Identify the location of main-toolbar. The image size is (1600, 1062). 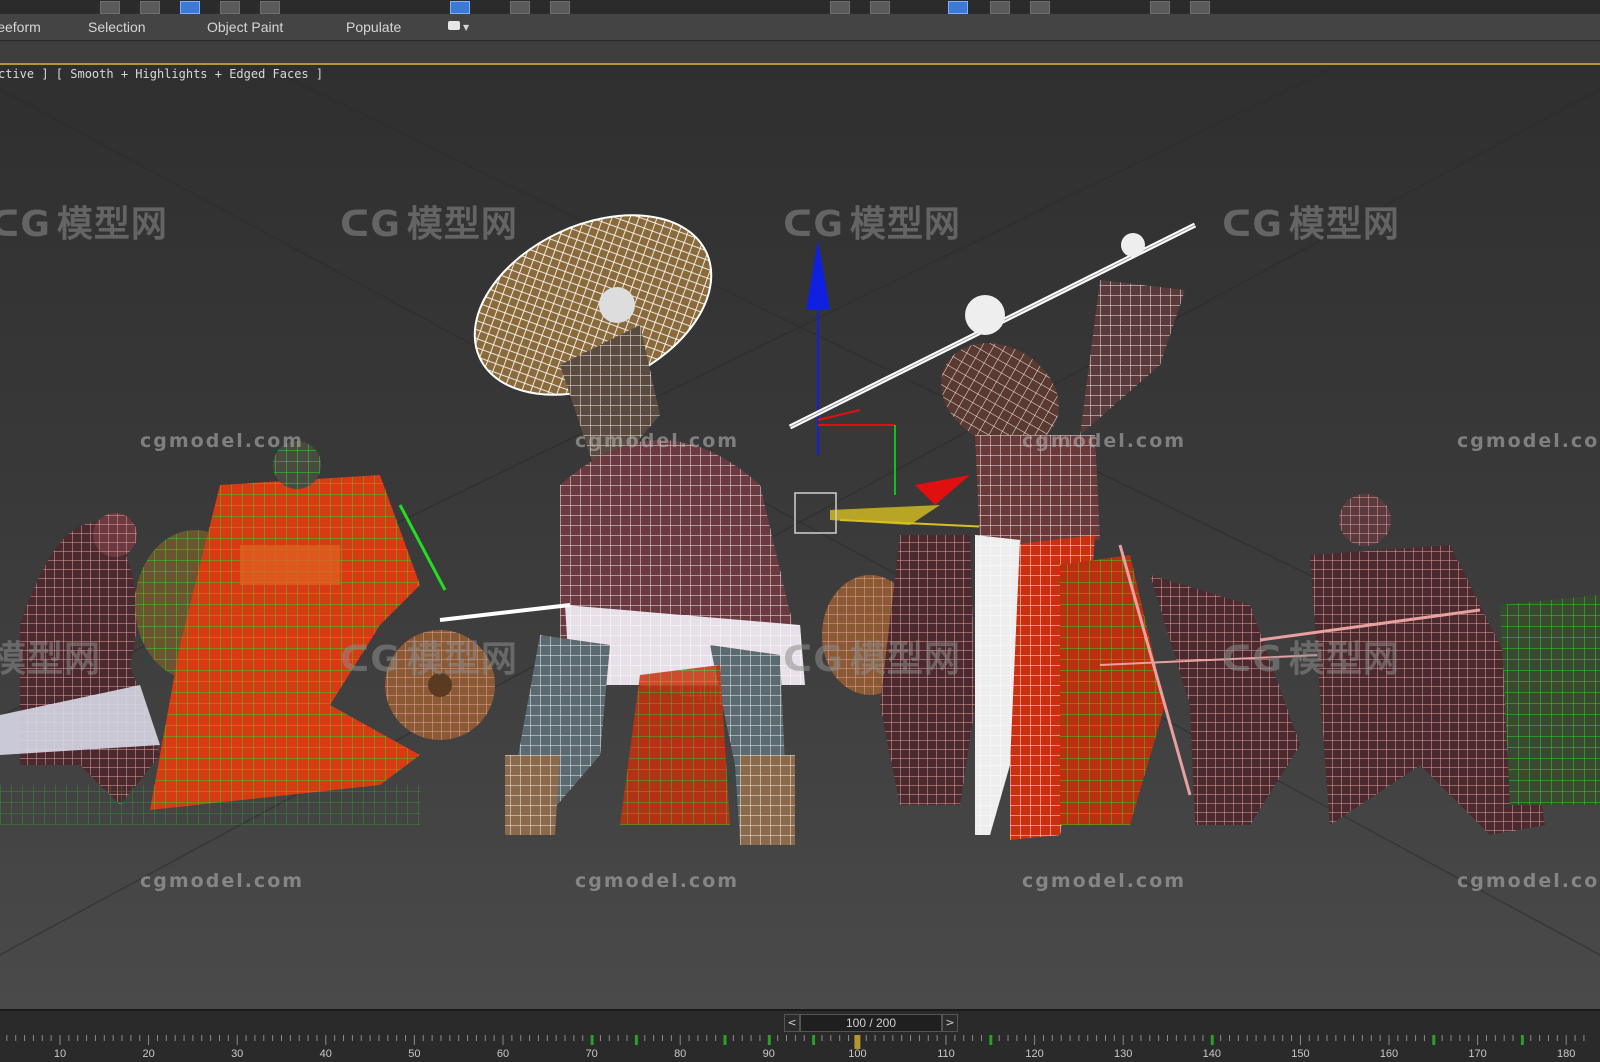
(800, 7).